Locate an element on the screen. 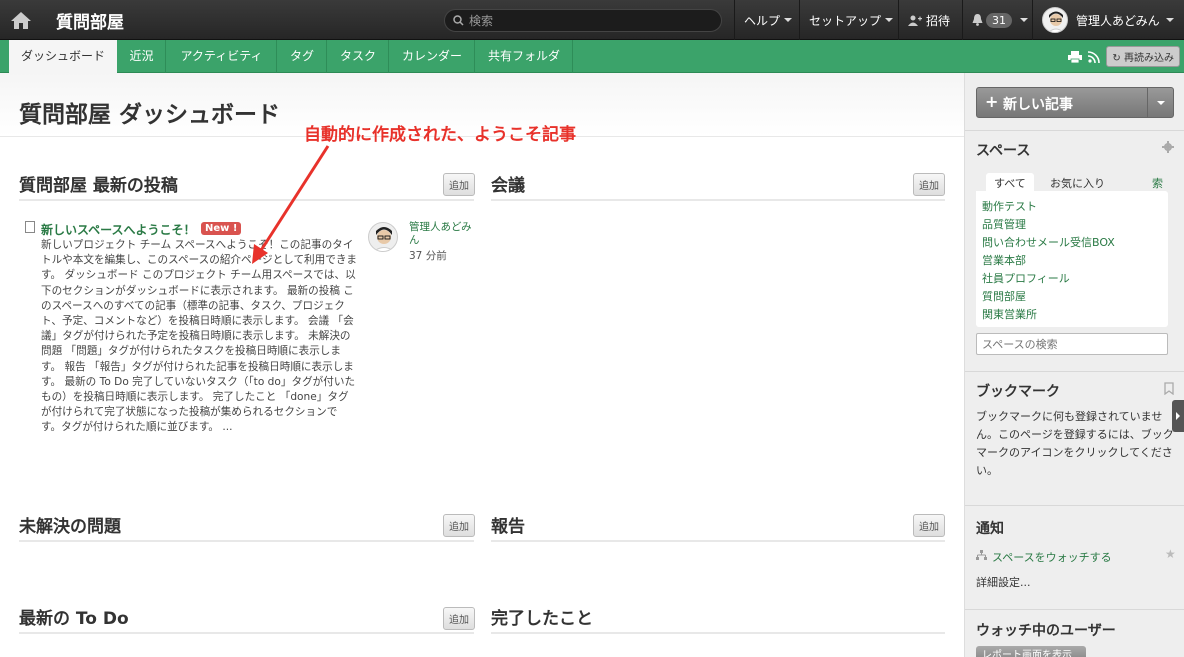  reload-button: ↻ 再読み込み is located at coordinates (1143, 56).